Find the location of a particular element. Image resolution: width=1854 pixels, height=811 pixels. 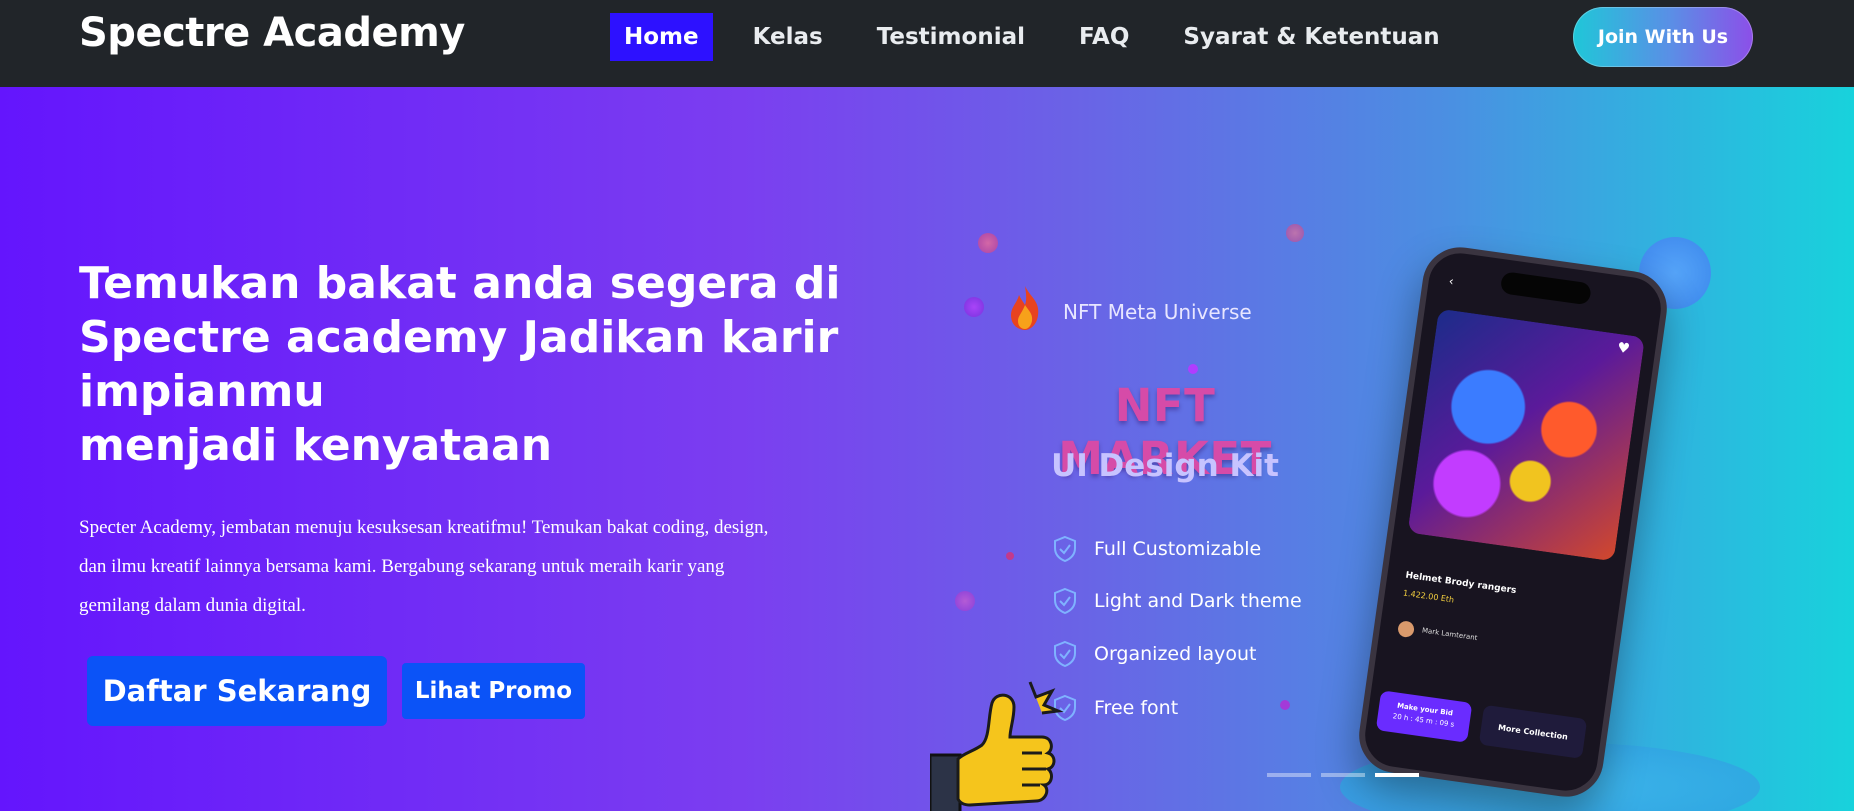

nav-faq: FAQ is located at coordinates (1104, 37).